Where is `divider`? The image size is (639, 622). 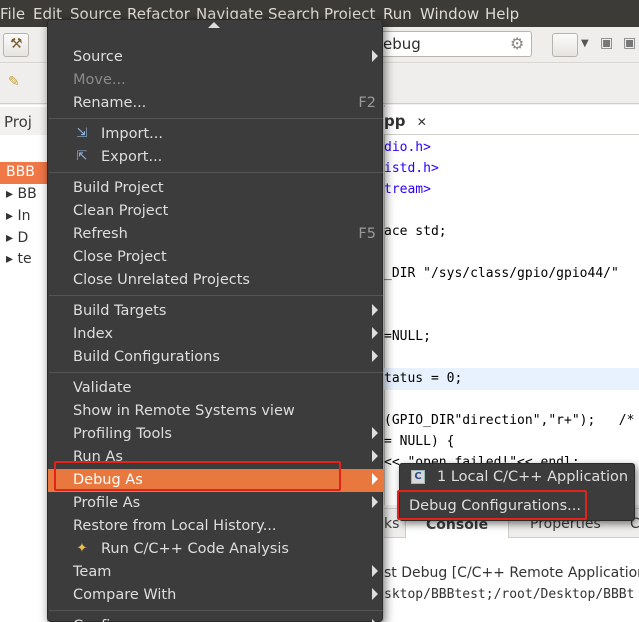 divider is located at coordinates (511, 134).